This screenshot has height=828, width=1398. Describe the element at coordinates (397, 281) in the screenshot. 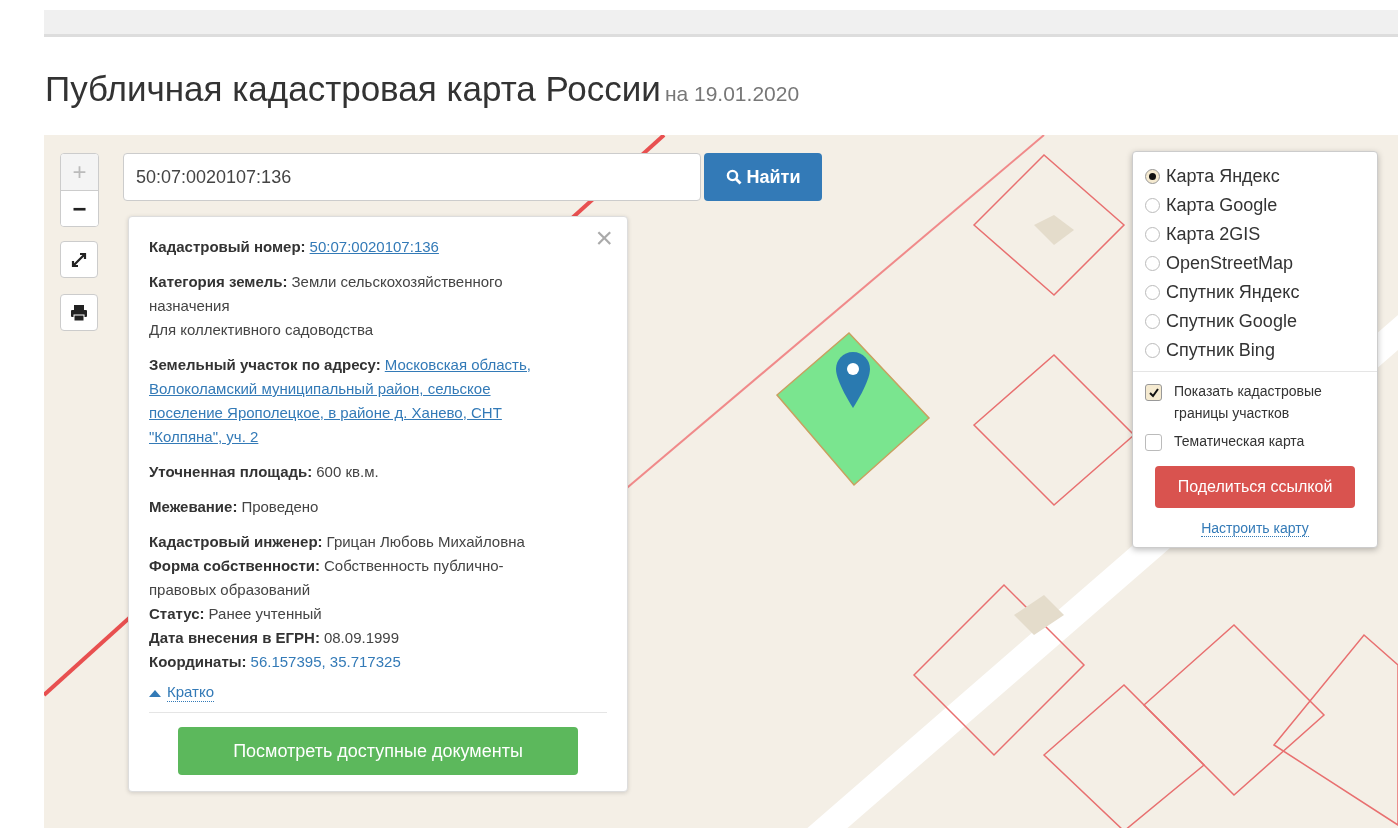

I see `field-value: Земли сельскохозяйственного` at that location.